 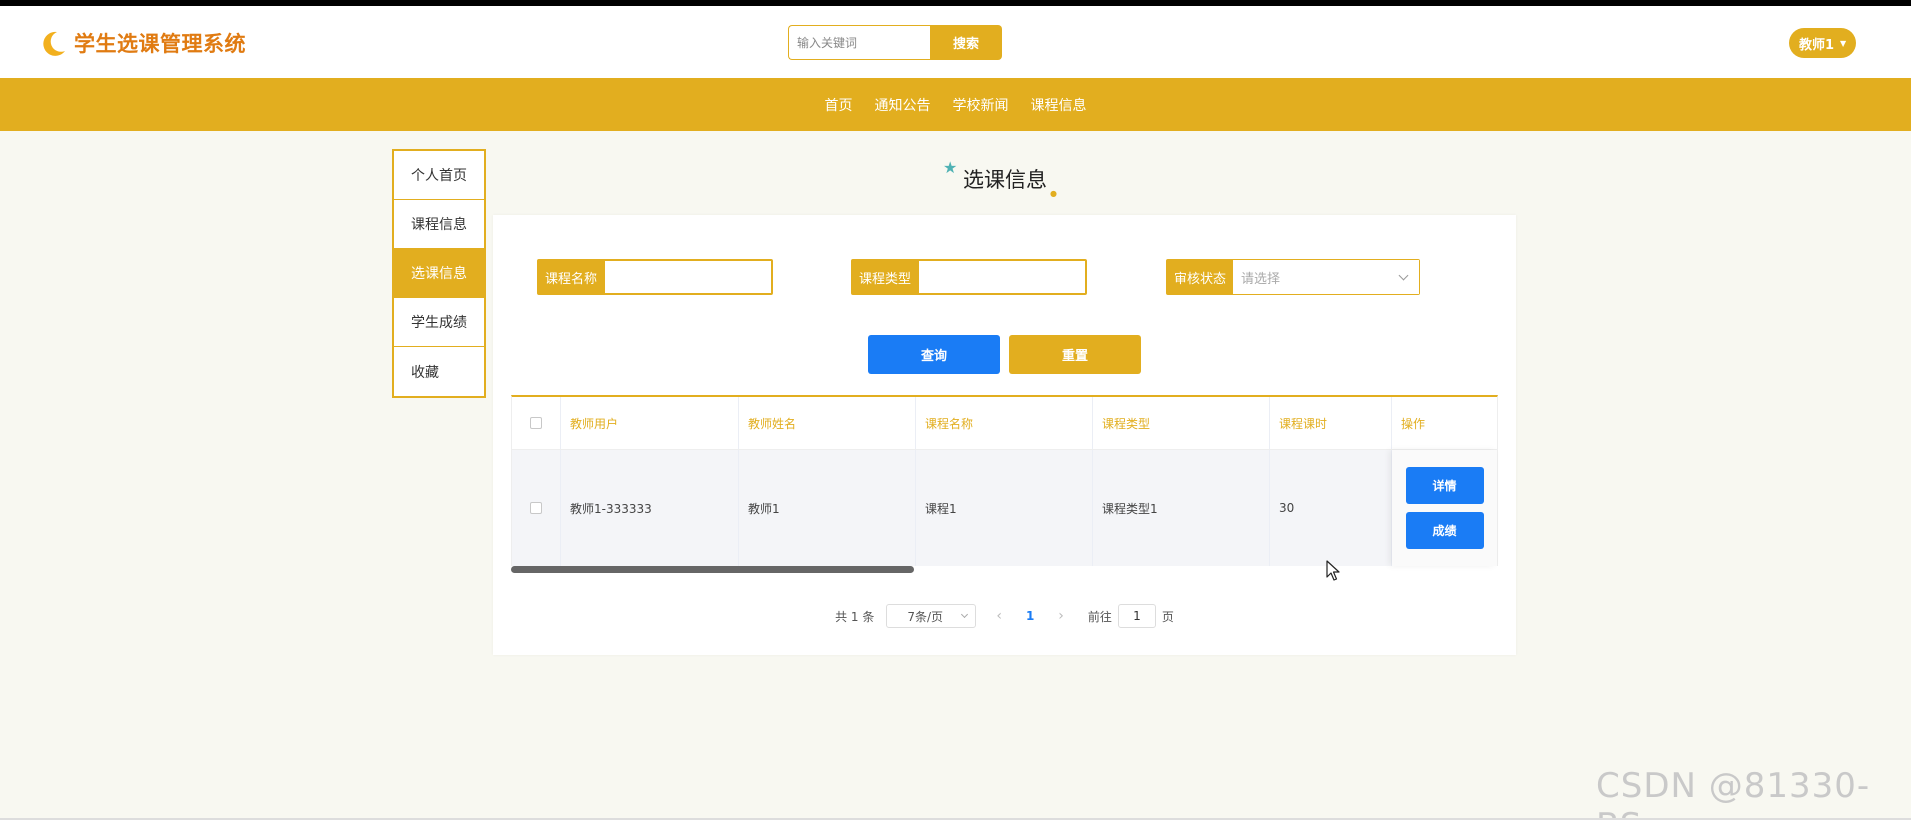 I want to click on page-title-container: ★ 选课信息 ●, so click(x=1000, y=178).